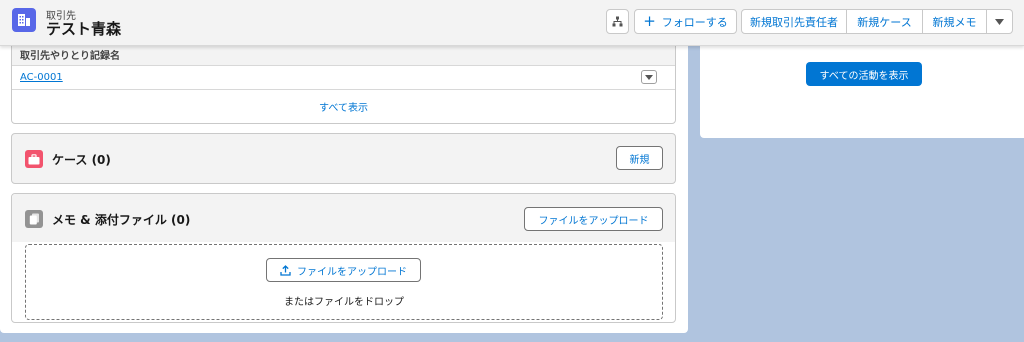  I want to click on new-contact-button: 新規取引先責任者, so click(794, 21).